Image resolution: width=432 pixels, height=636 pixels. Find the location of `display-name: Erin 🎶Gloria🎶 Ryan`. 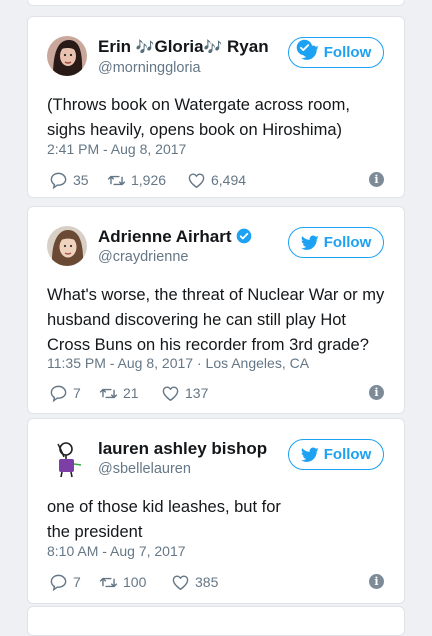

display-name: Erin 🎶Gloria🎶 Ryan is located at coordinates (183, 47).